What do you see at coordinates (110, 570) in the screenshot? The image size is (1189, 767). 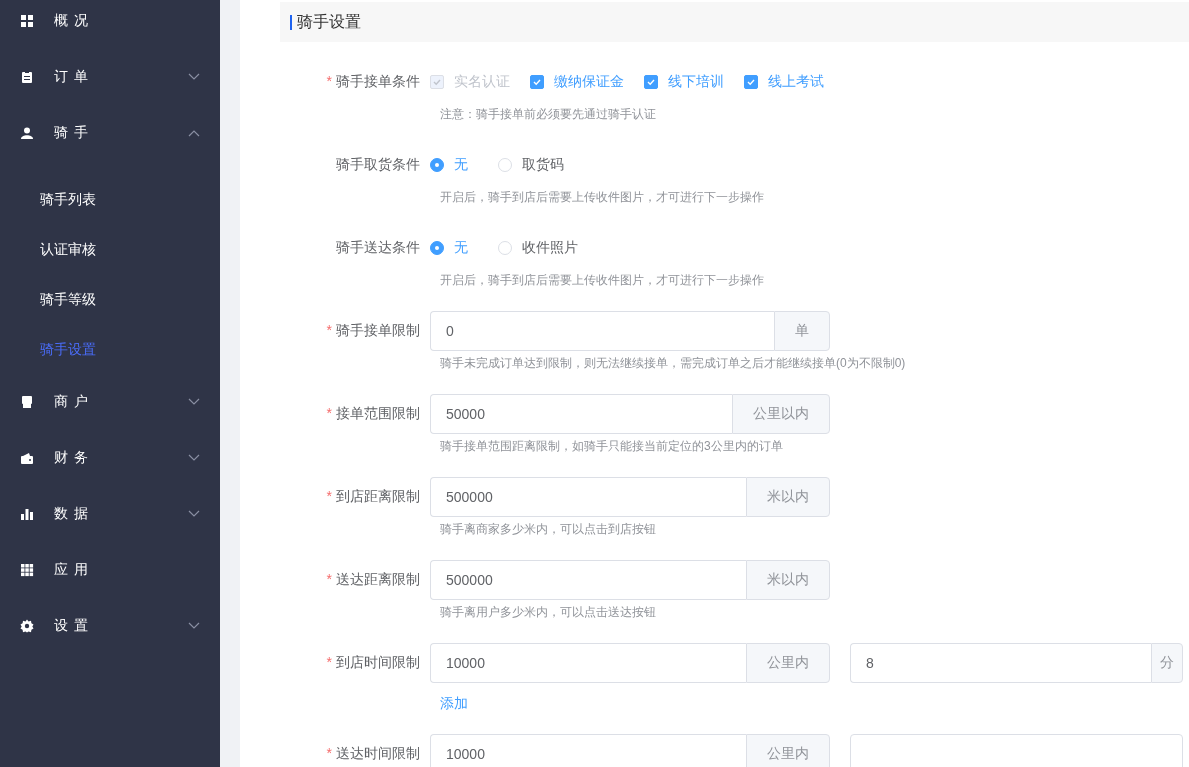 I see `menu-item: 应 用` at bounding box center [110, 570].